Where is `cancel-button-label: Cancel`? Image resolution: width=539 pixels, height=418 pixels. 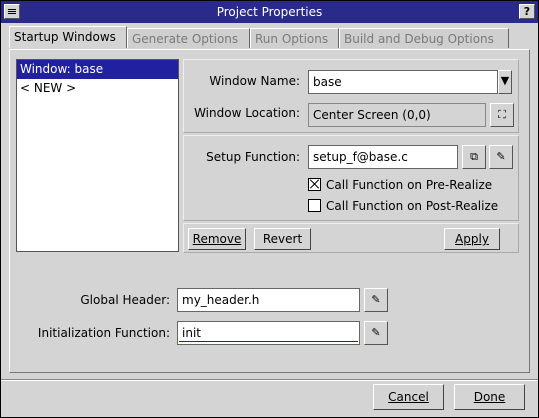
cancel-button-label: Cancel is located at coordinates (408, 397).